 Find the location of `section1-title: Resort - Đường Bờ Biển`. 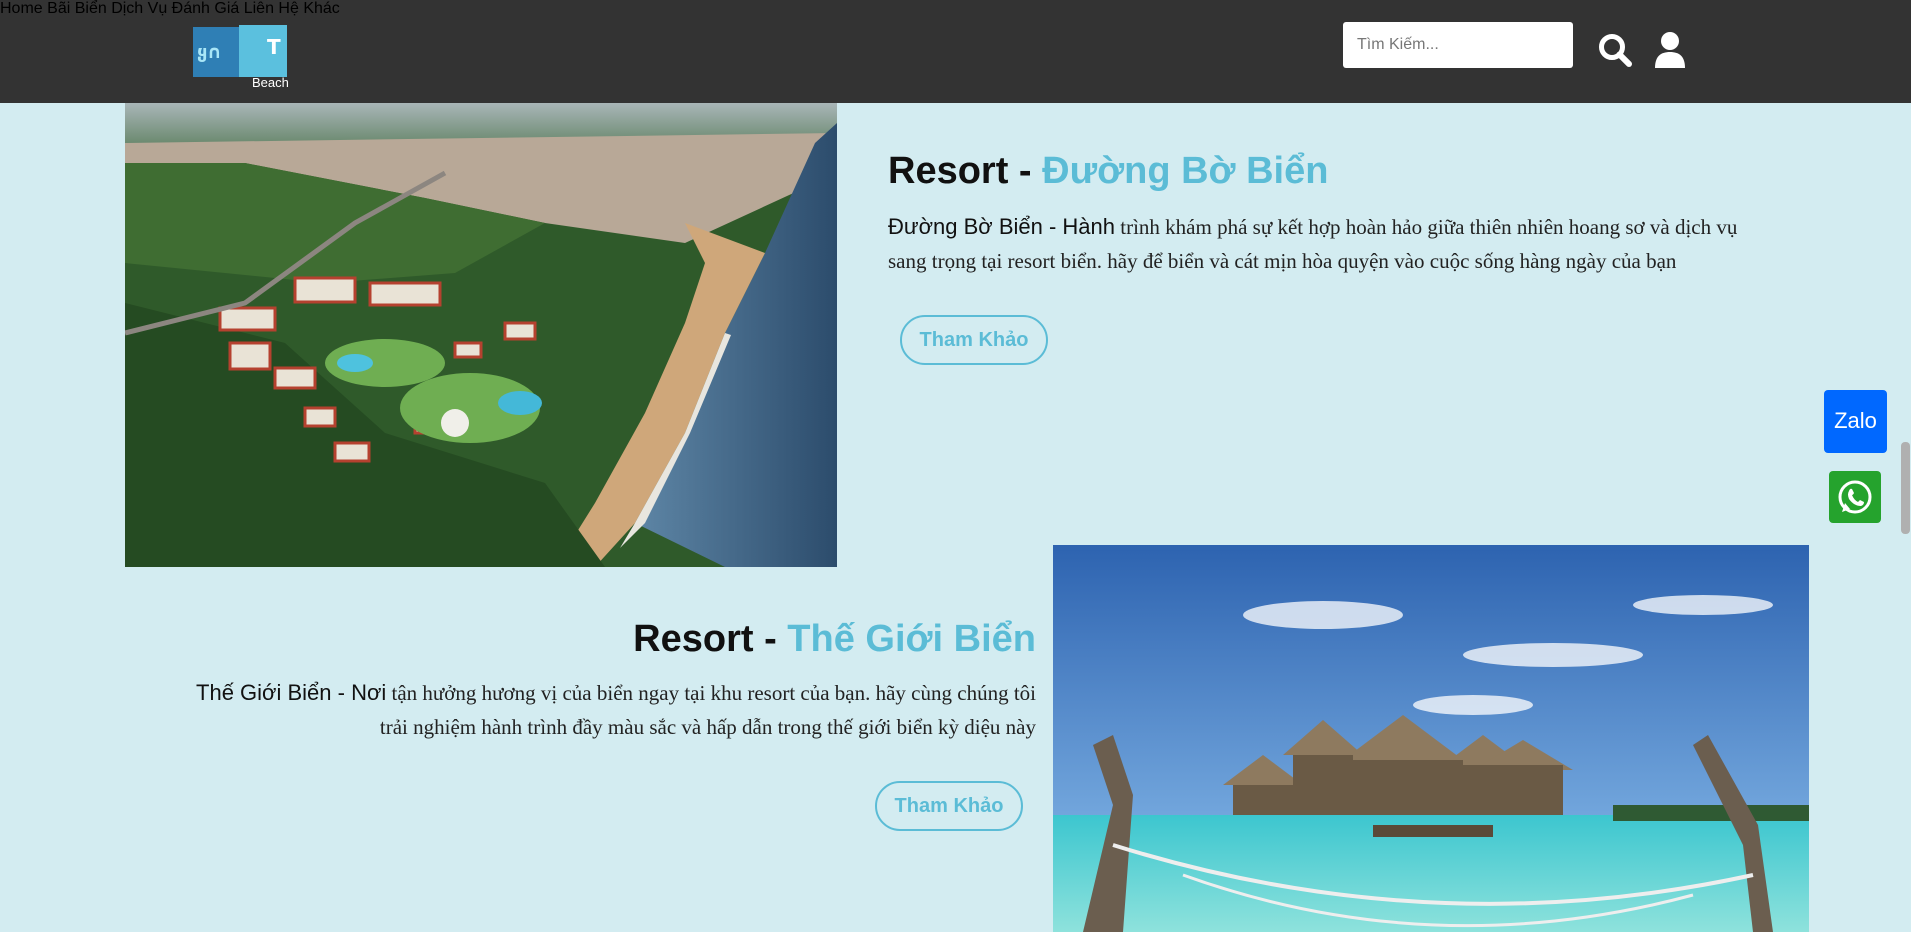

section1-title: Resort - Đường Bờ Biển is located at coordinates (1108, 171).